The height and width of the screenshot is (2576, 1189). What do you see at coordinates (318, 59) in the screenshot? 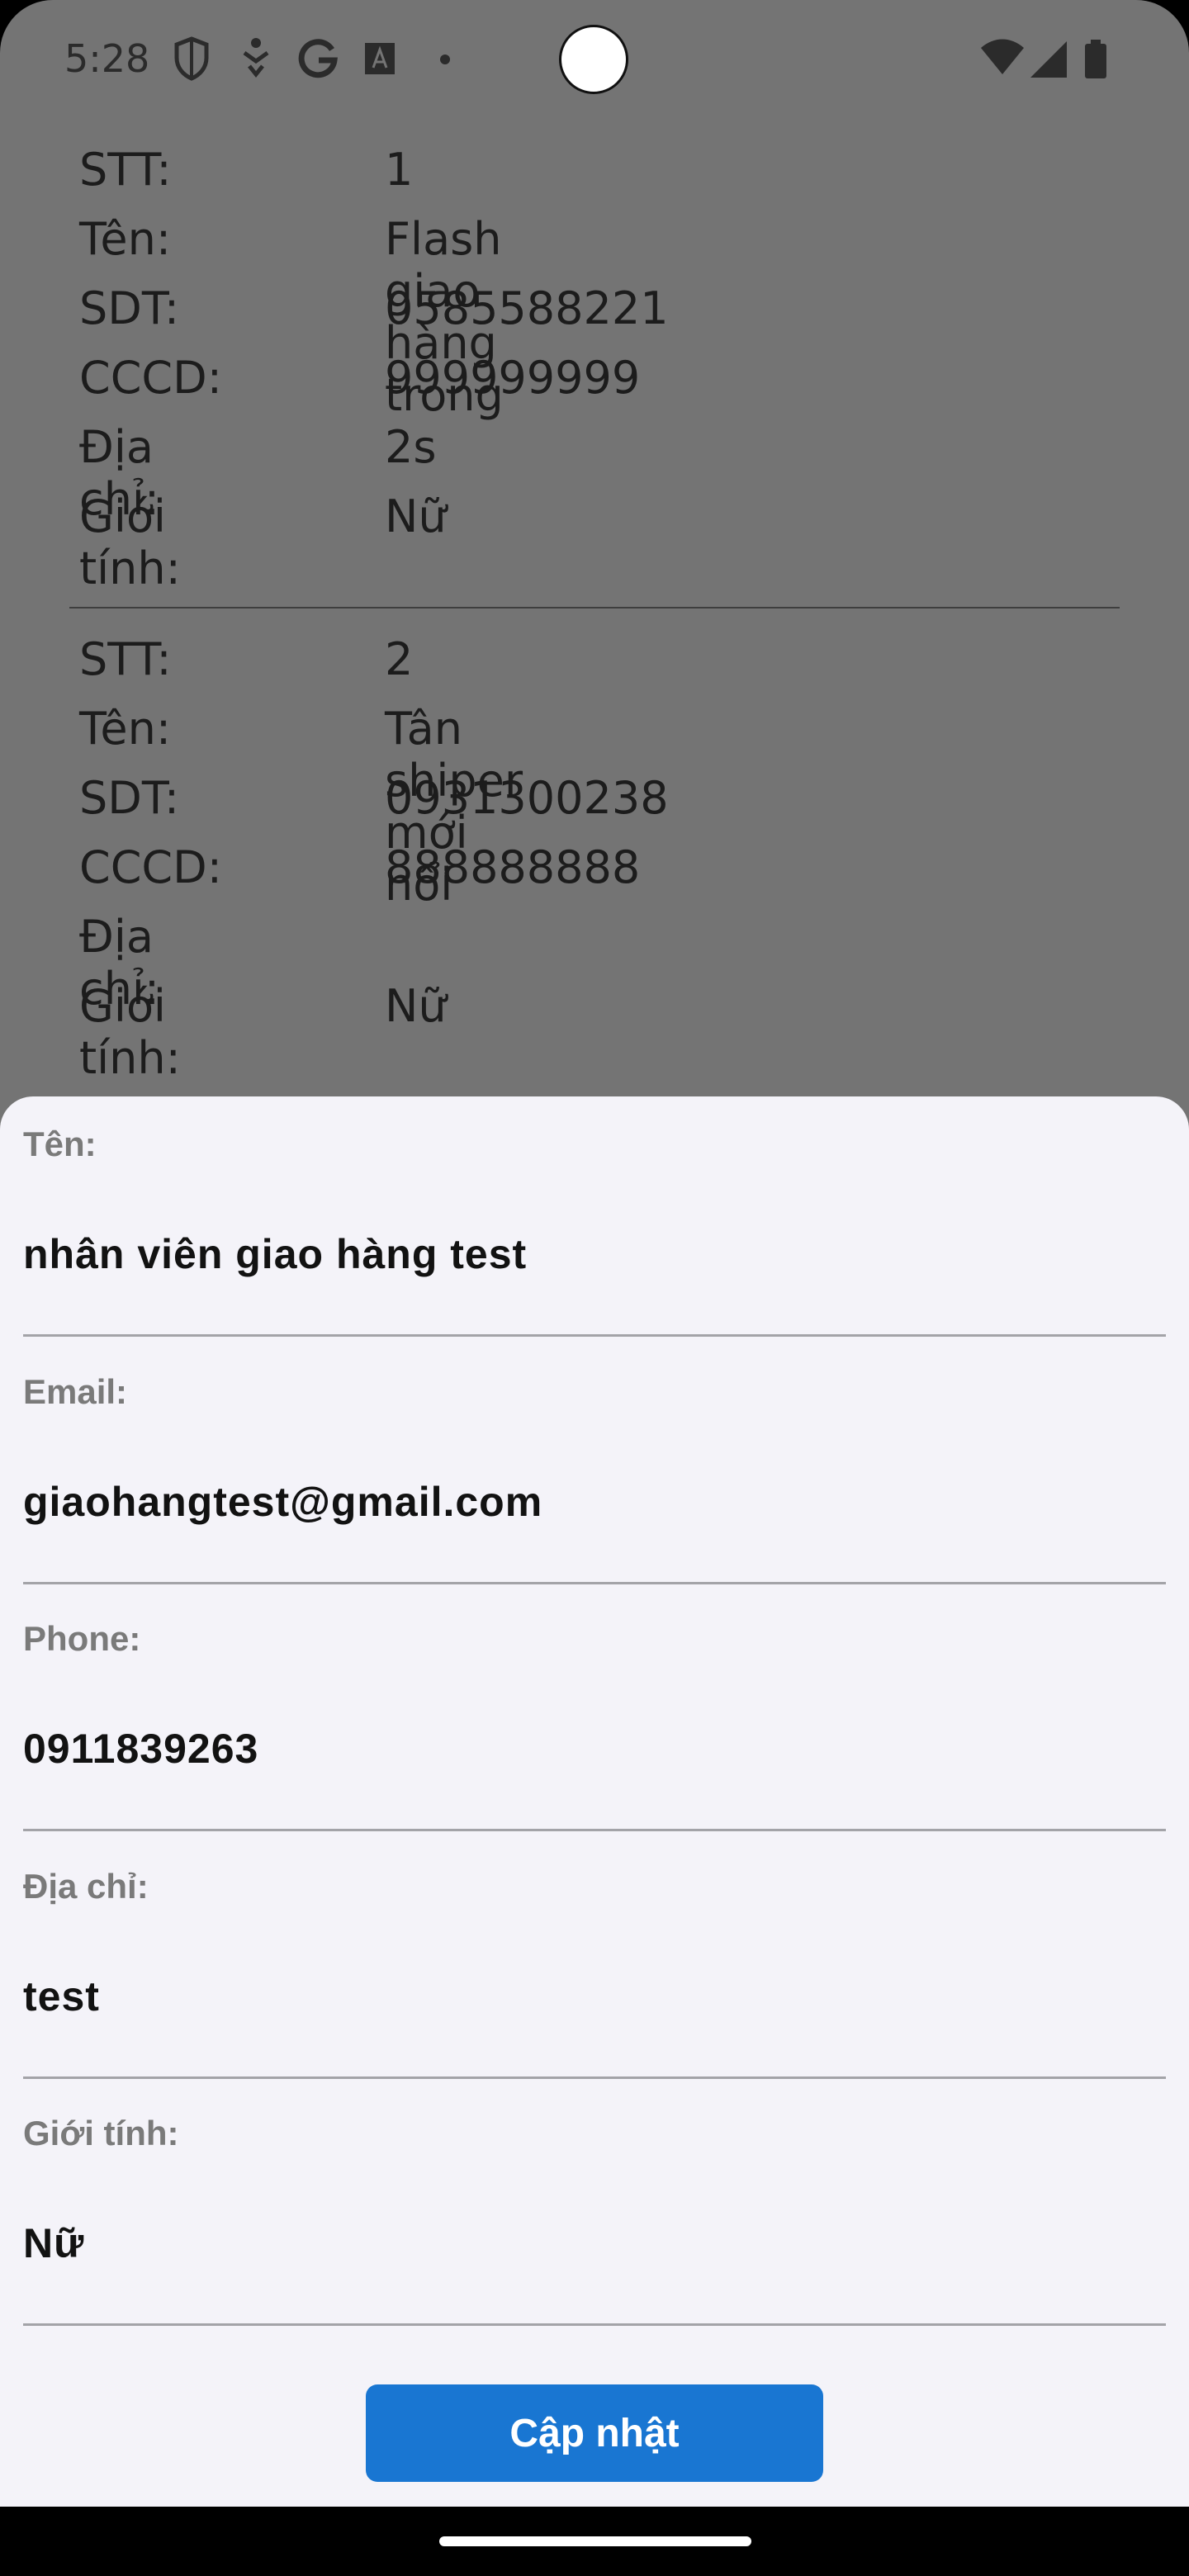
I see `google-icon` at bounding box center [318, 59].